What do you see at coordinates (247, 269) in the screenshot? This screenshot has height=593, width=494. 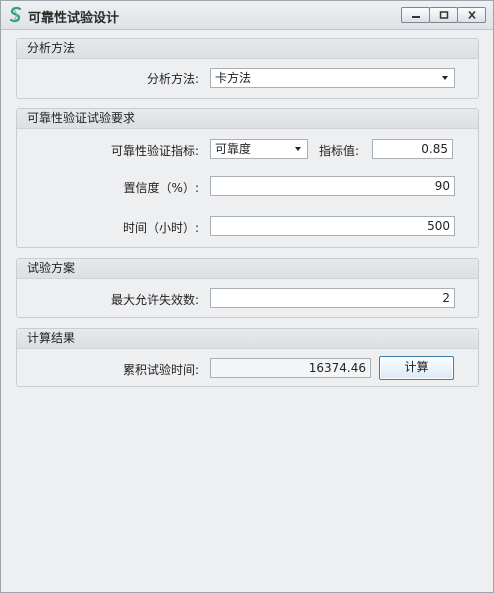 I see `group-header-plan: 试验方案` at bounding box center [247, 269].